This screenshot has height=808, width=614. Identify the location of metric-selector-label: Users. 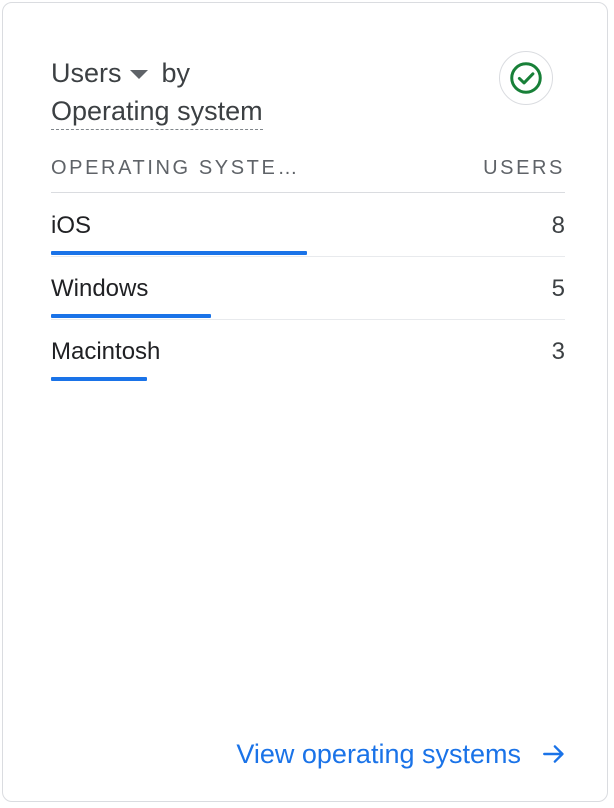
(86, 73).